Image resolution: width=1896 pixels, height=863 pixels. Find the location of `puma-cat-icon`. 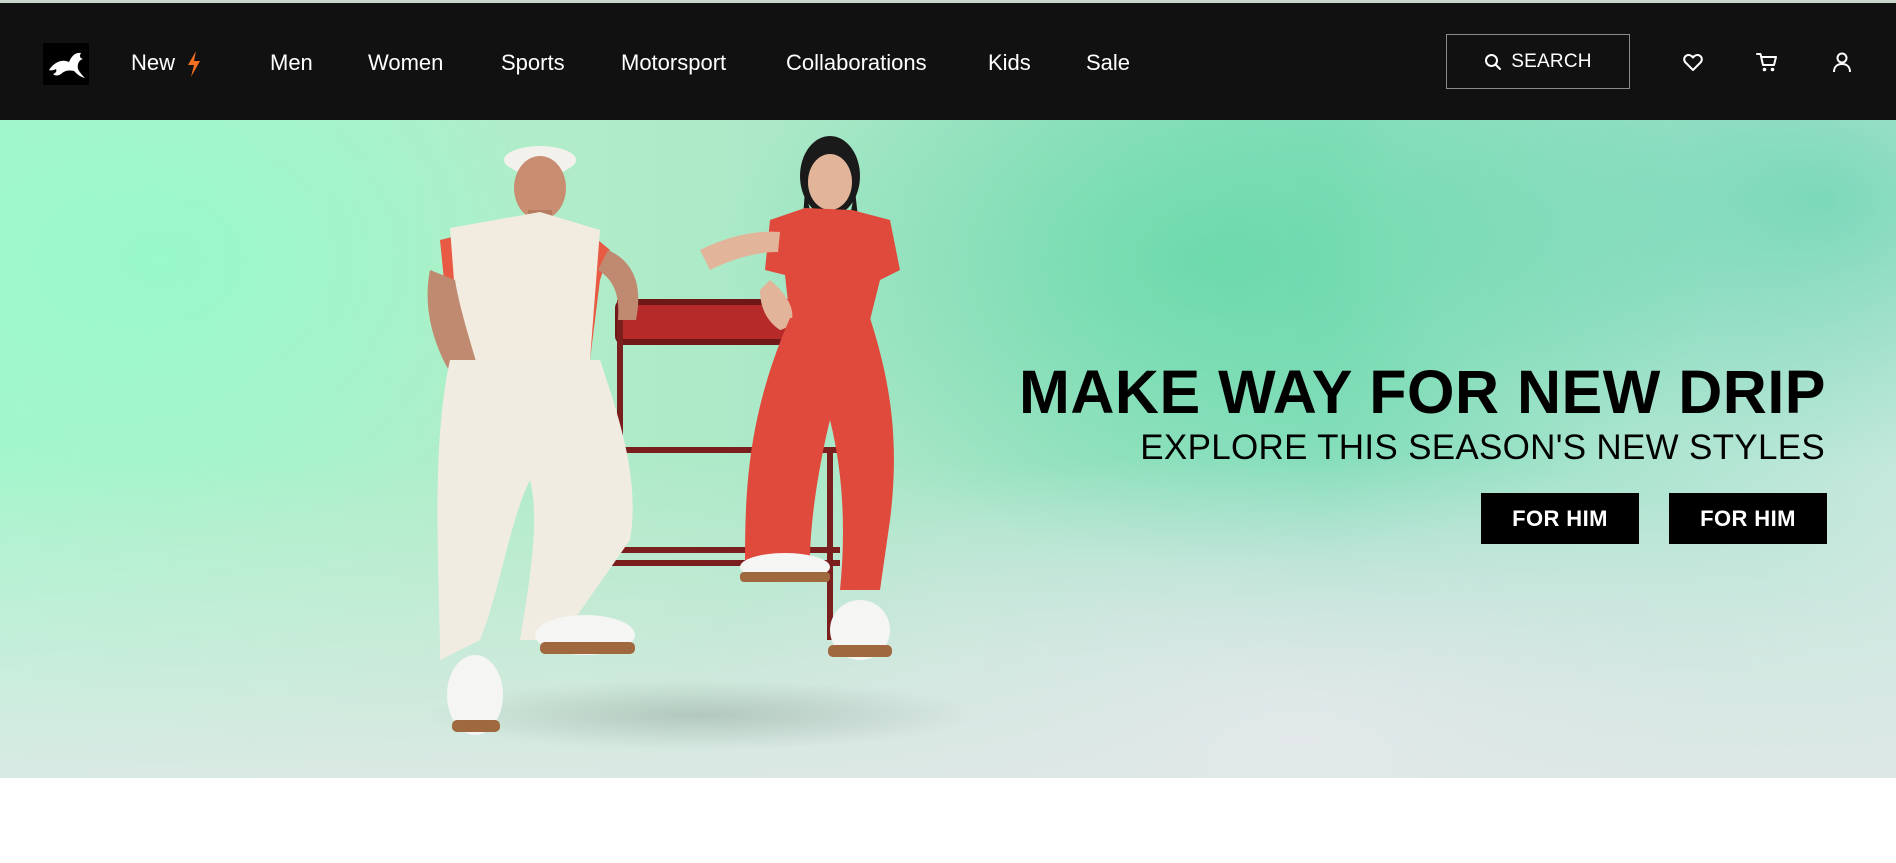

puma-cat-icon is located at coordinates (66, 64).